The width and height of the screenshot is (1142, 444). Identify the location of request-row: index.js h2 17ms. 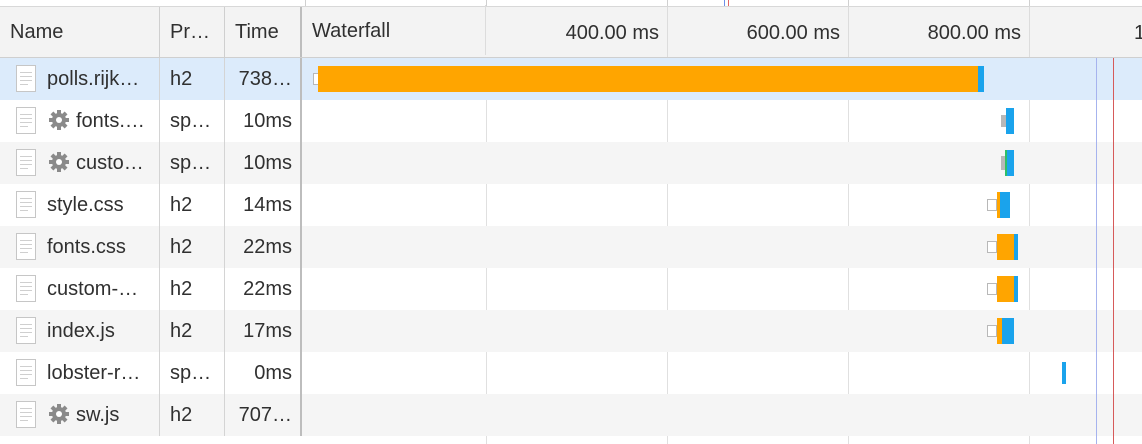
(571, 331).